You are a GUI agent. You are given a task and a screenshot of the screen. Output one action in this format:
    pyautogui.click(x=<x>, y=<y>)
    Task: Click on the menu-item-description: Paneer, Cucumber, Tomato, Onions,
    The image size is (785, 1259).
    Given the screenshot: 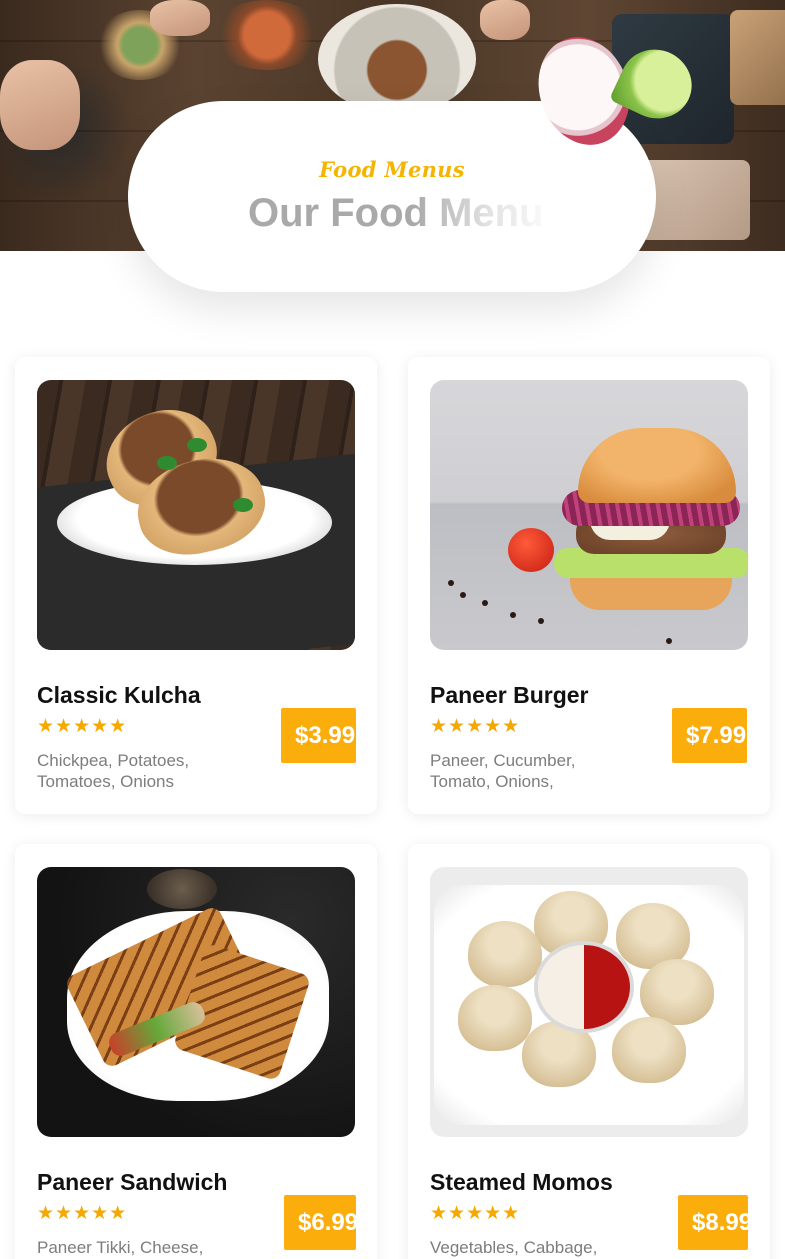 What is the action you would take?
    pyautogui.click(x=503, y=771)
    